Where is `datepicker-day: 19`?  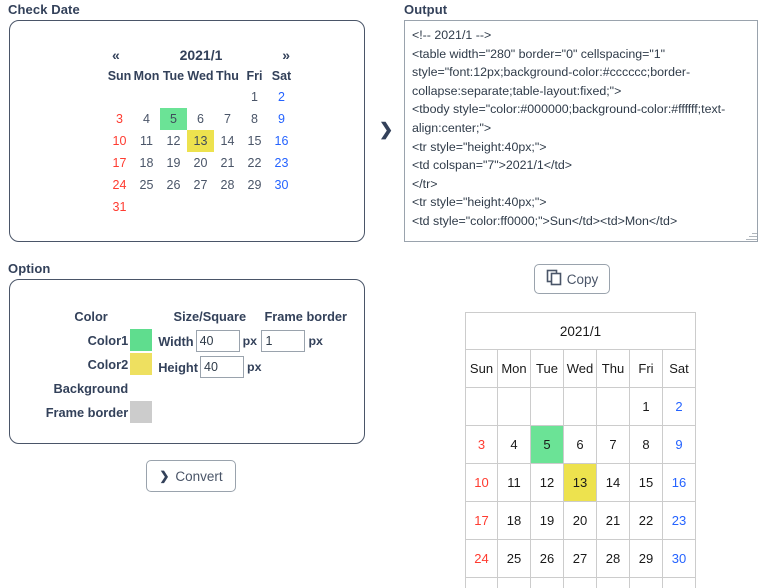
datepicker-day: 19 is located at coordinates (173, 163).